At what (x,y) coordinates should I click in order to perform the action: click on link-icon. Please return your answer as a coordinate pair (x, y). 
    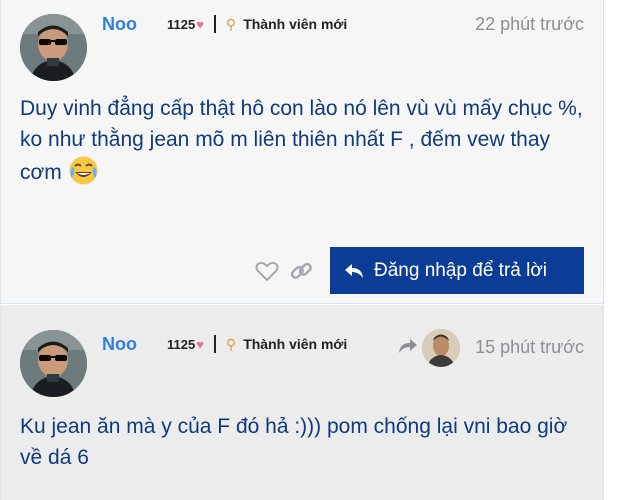
    Looking at the image, I should click on (301, 271).